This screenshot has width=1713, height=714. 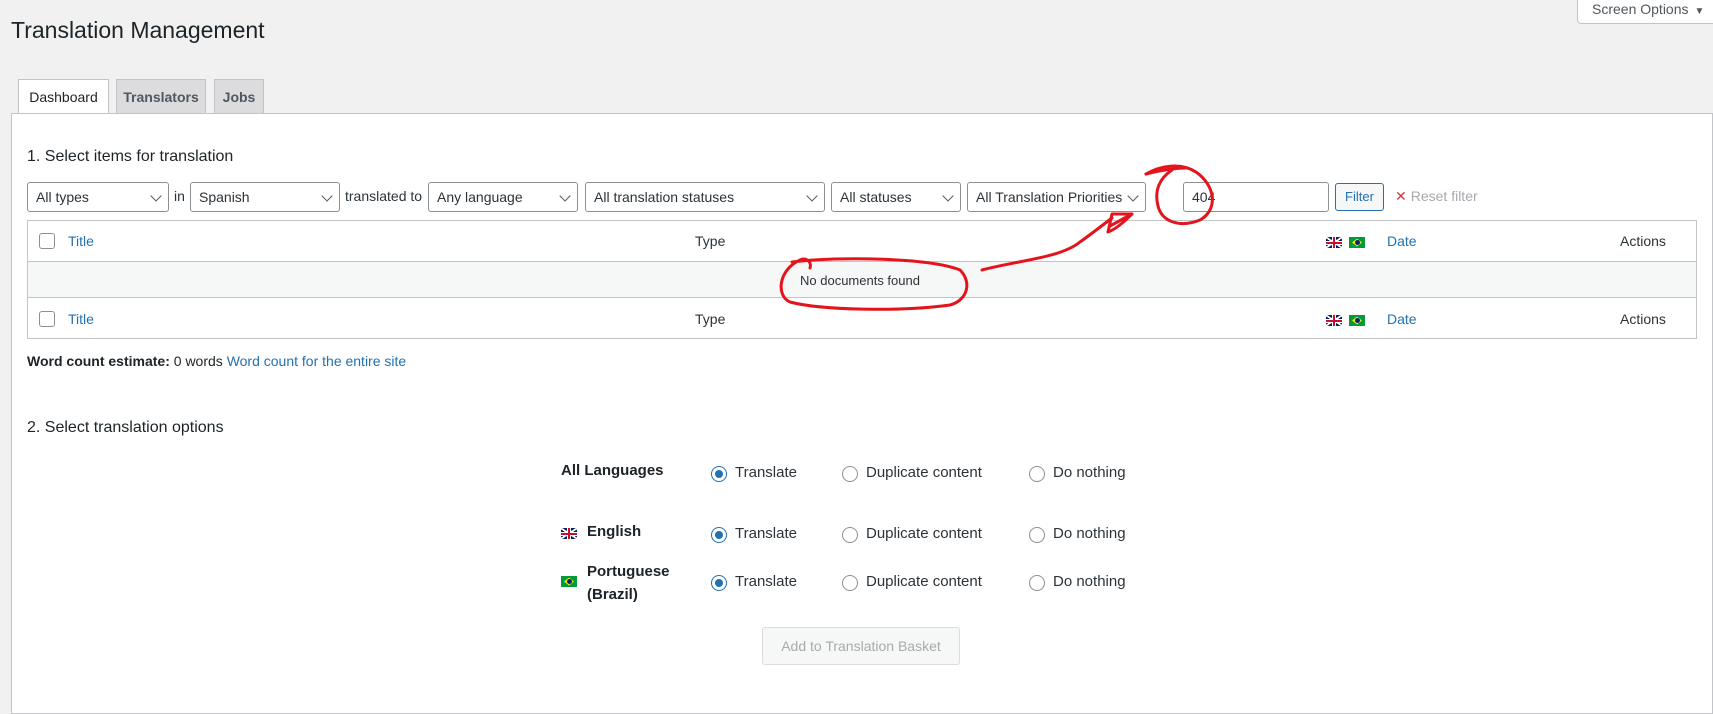 What do you see at coordinates (224, 197) in the screenshot?
I see `source-language-value: Spanish` at bounding box center [224, 197].